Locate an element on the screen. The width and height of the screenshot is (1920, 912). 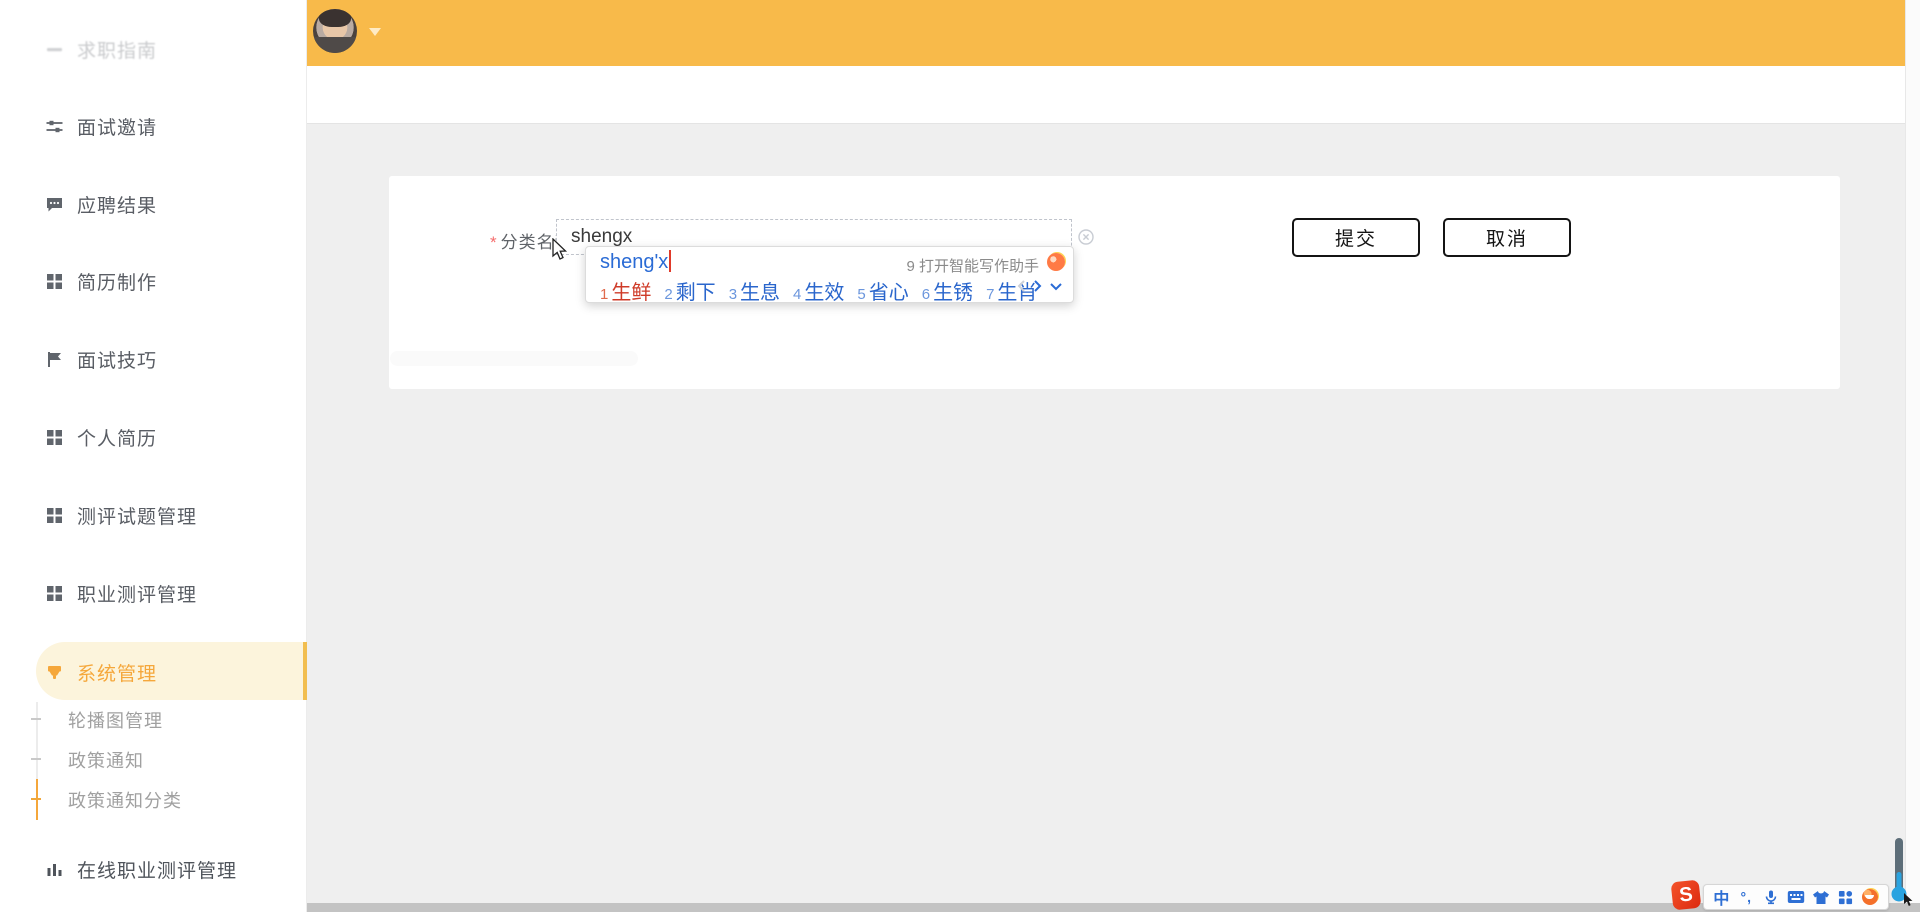
keyboard-icon is located at coordinates (1796, 897).